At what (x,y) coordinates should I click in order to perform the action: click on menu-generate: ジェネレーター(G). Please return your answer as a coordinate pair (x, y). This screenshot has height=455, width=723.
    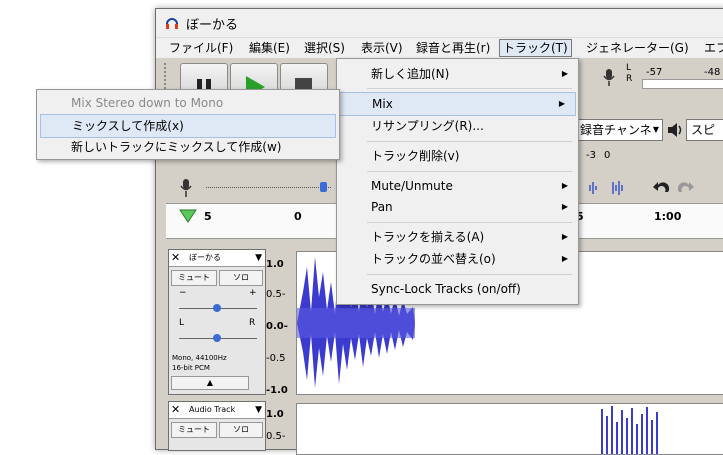
    Looking at the image, I should click on (637, 48).